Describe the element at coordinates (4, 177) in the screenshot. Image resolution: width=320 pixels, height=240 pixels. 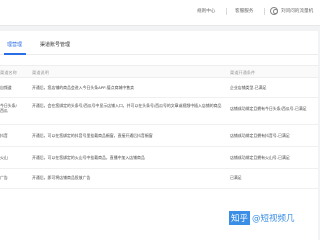
I see `channel-name: 广告` at that location.